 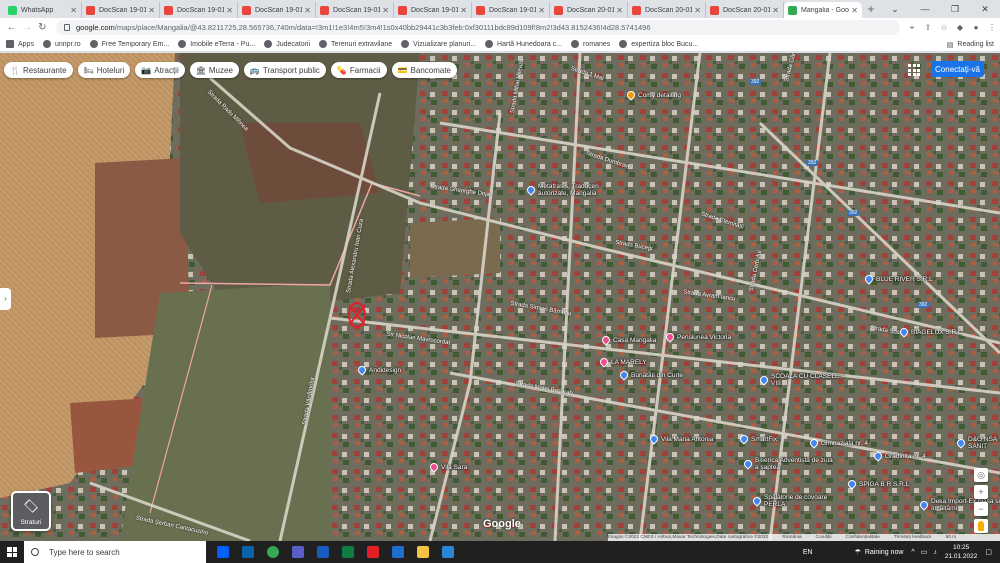 What do you see at coordinates (347, 552) in the screenshot?
I see `excel-taskbar-icon` at bounding box center [347, 552].